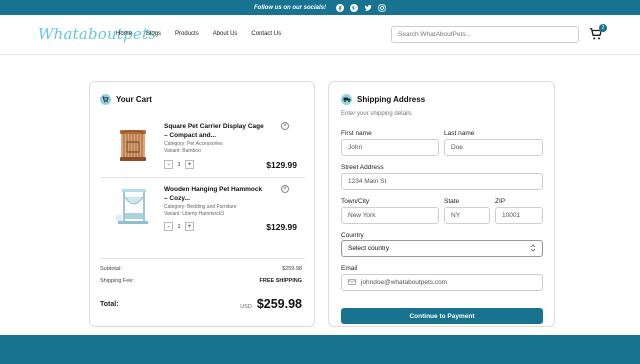  What do you see at coordinates (225, 34) in the screenshot?
I see `nav-about-us: About Us` at bounding box center [225, 34].